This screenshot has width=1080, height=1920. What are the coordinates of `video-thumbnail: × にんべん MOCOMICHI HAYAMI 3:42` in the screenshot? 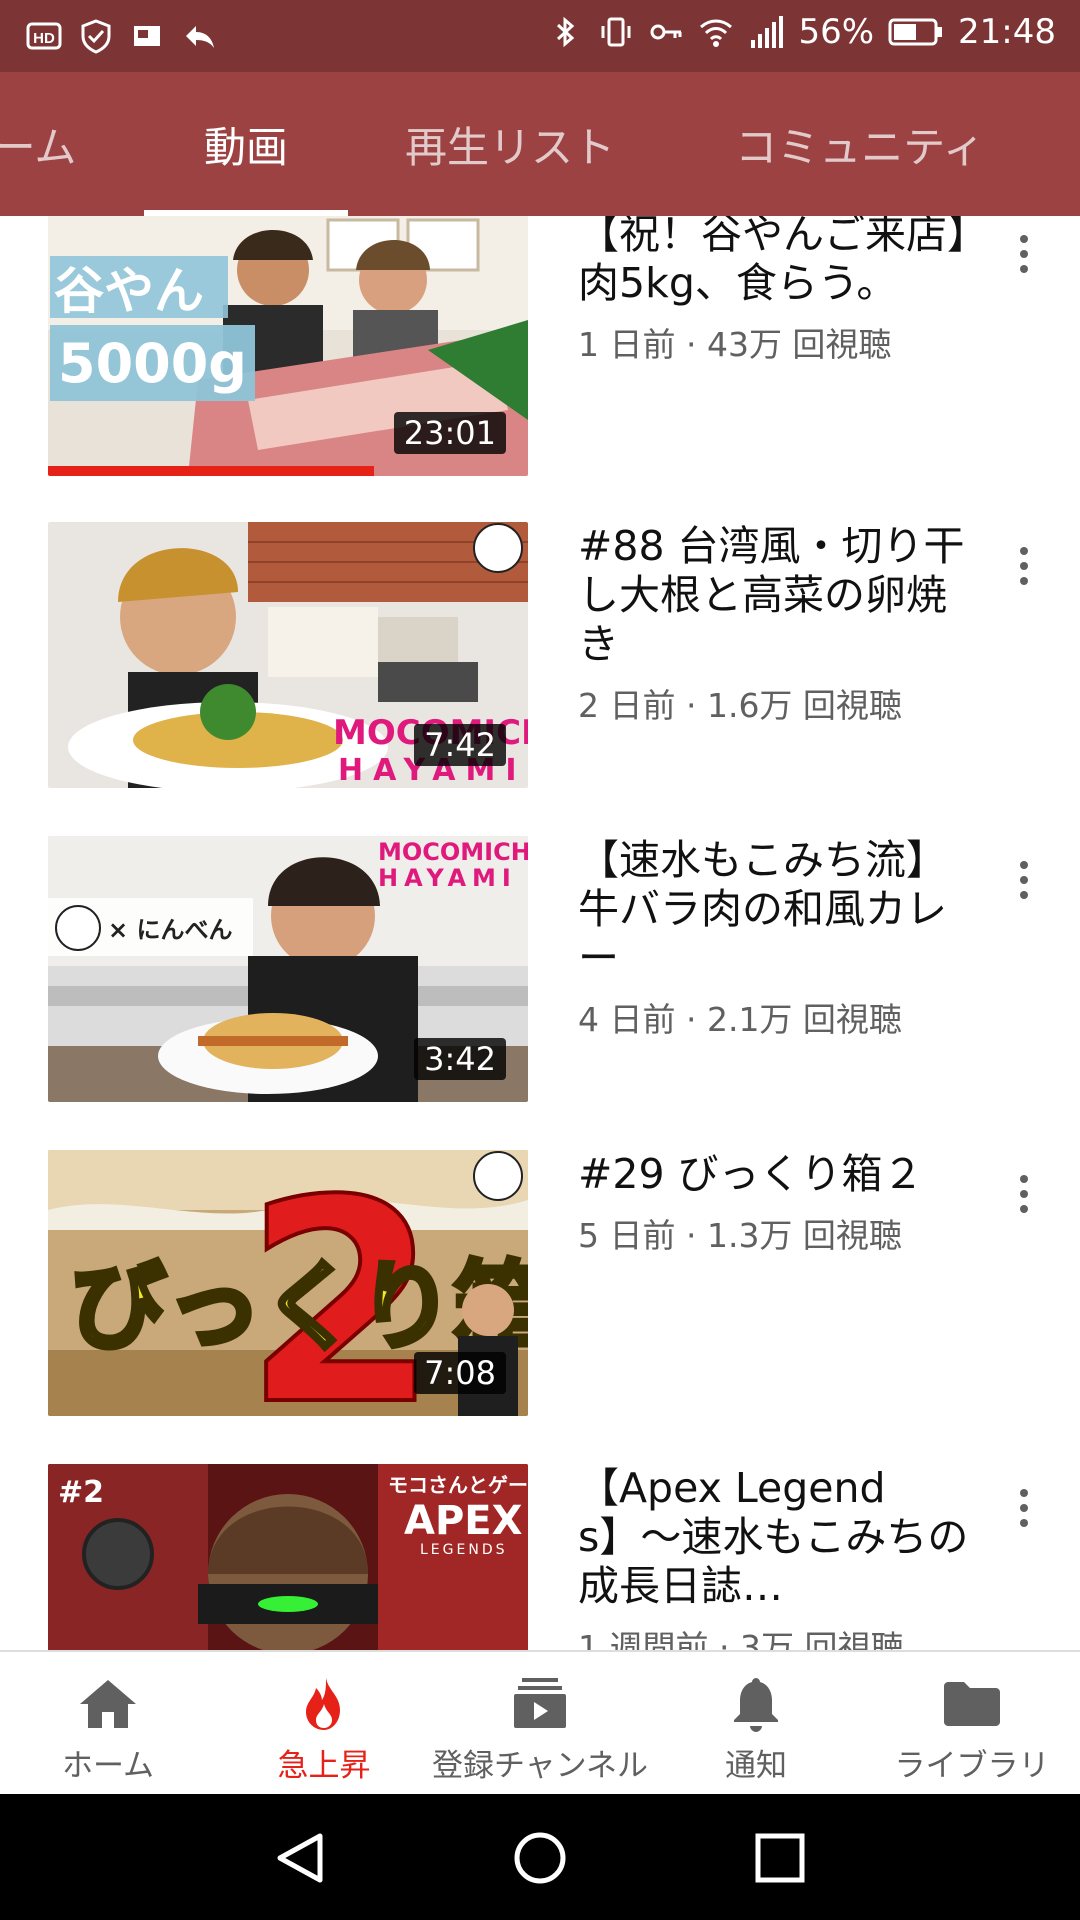 It's located at (288, 969).